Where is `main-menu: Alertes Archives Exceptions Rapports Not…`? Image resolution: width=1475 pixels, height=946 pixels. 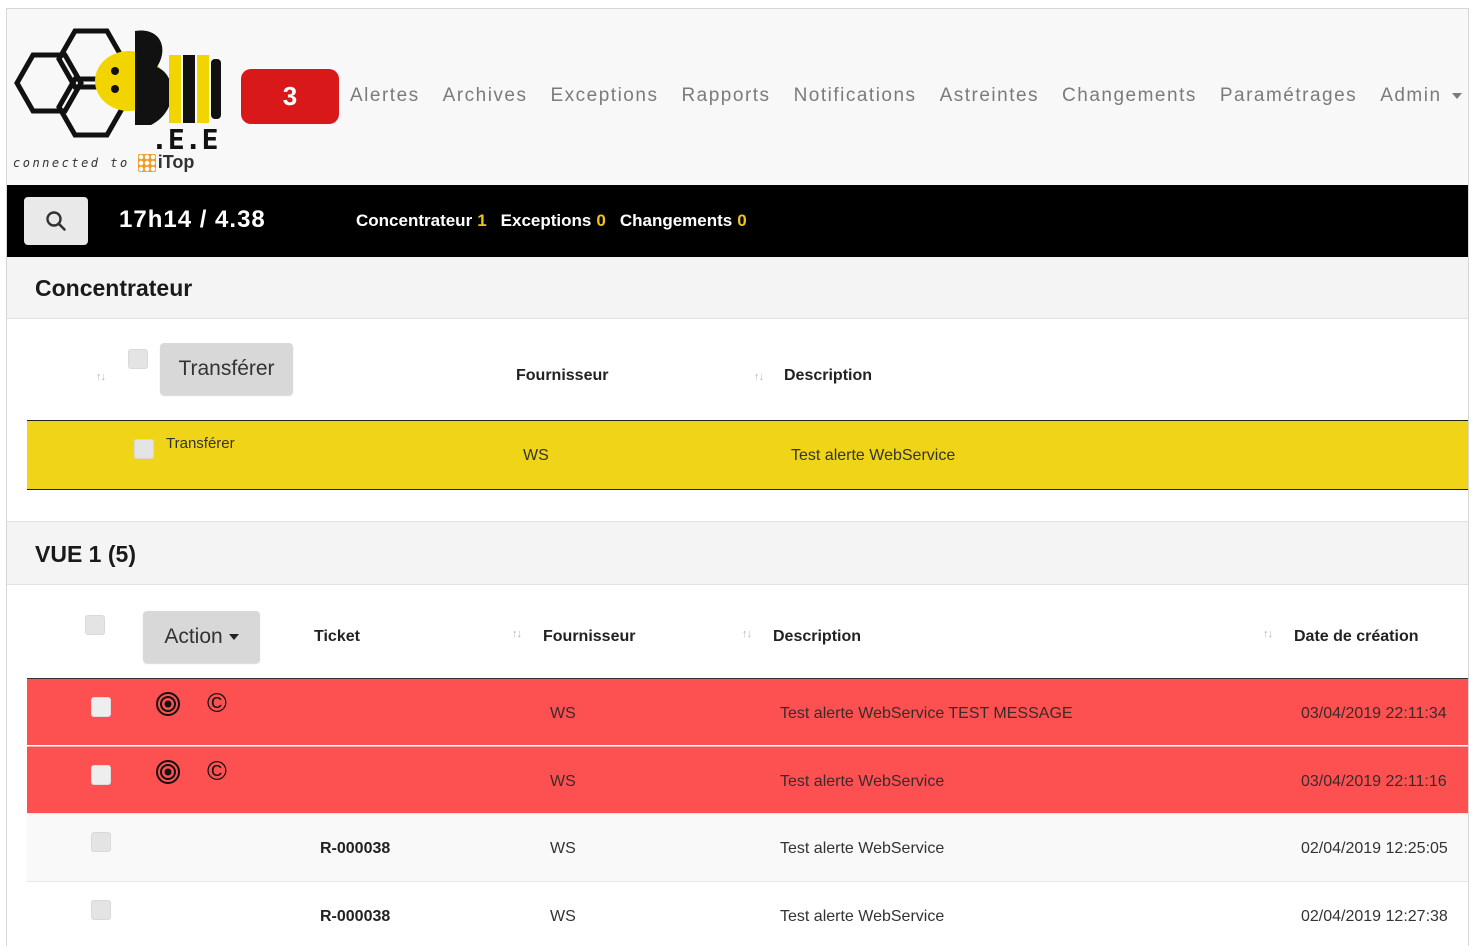
main-menu: Alertes Archives Exceptions Rapports Not… is located at coordinates (909, 96).